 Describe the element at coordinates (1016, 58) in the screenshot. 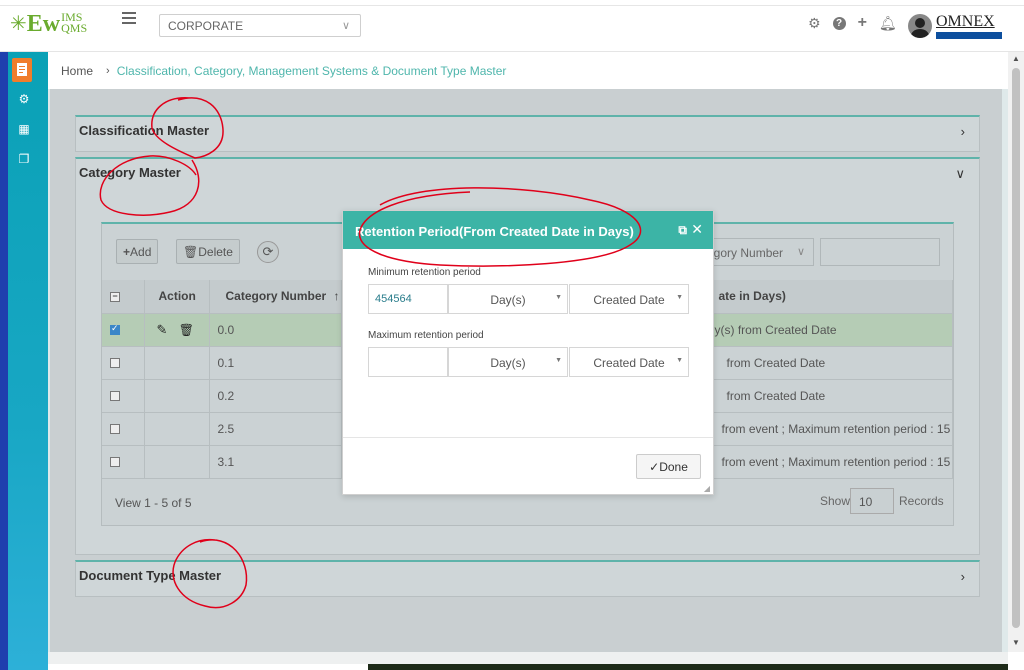

I see `scroll-up-icon: ▲` at that location.